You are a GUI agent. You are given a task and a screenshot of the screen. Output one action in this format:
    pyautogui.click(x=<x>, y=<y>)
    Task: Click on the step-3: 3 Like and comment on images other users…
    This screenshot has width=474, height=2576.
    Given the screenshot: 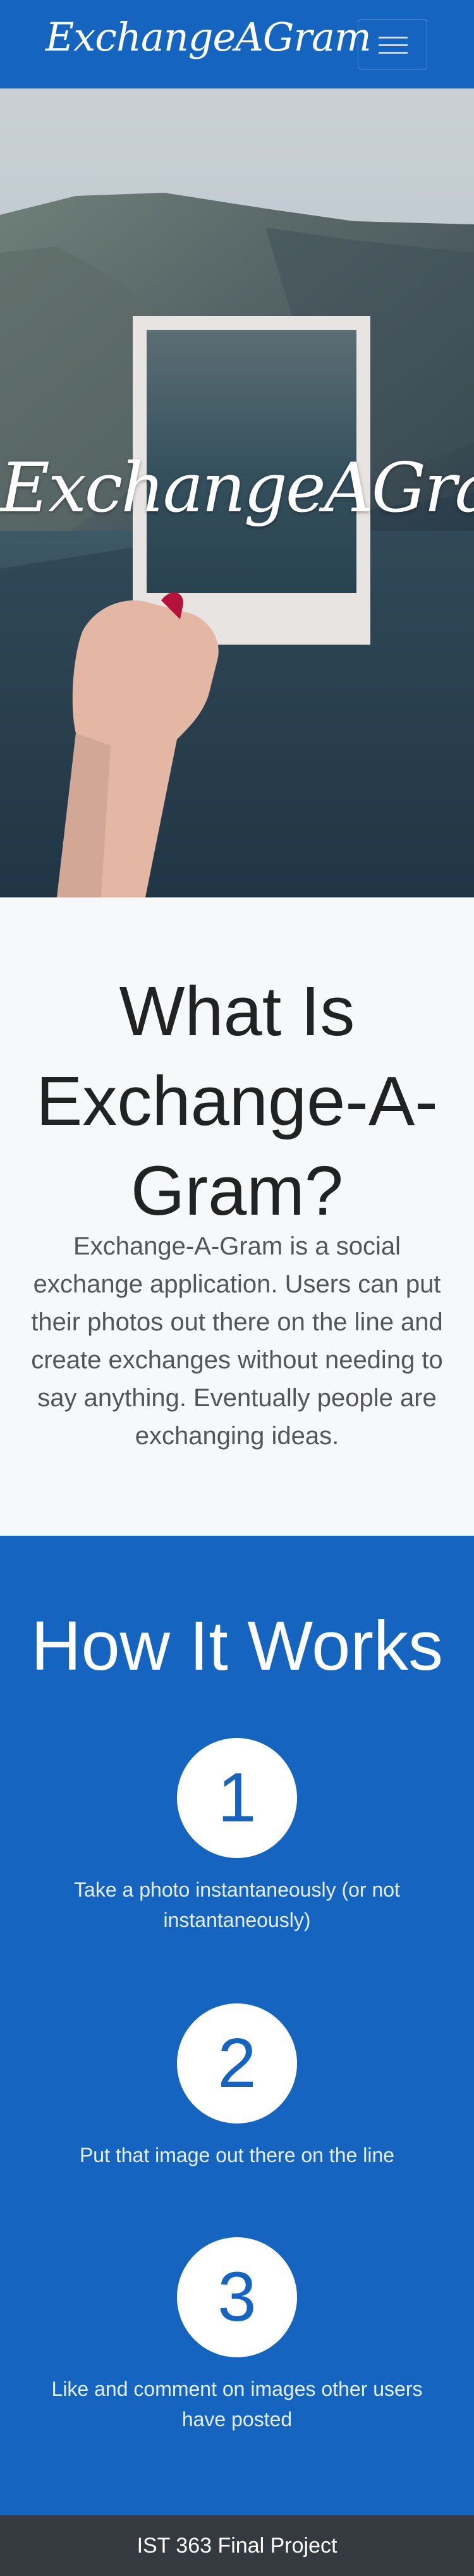 What is the action you would take?
    pyautogui.click(x=237, y=2335)
    